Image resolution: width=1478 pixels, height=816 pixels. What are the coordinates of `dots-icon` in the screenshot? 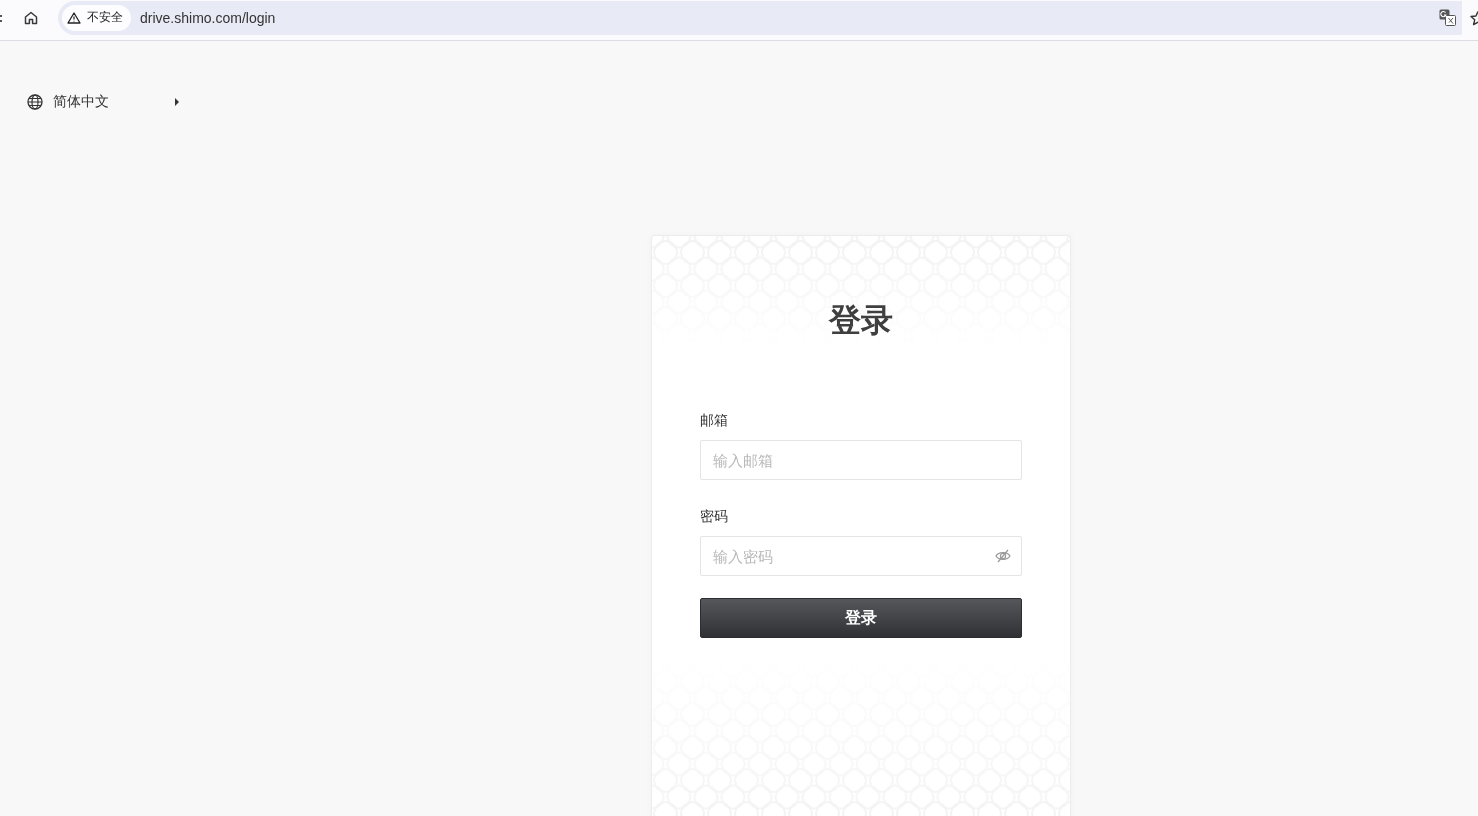 It's located at (1, 19).